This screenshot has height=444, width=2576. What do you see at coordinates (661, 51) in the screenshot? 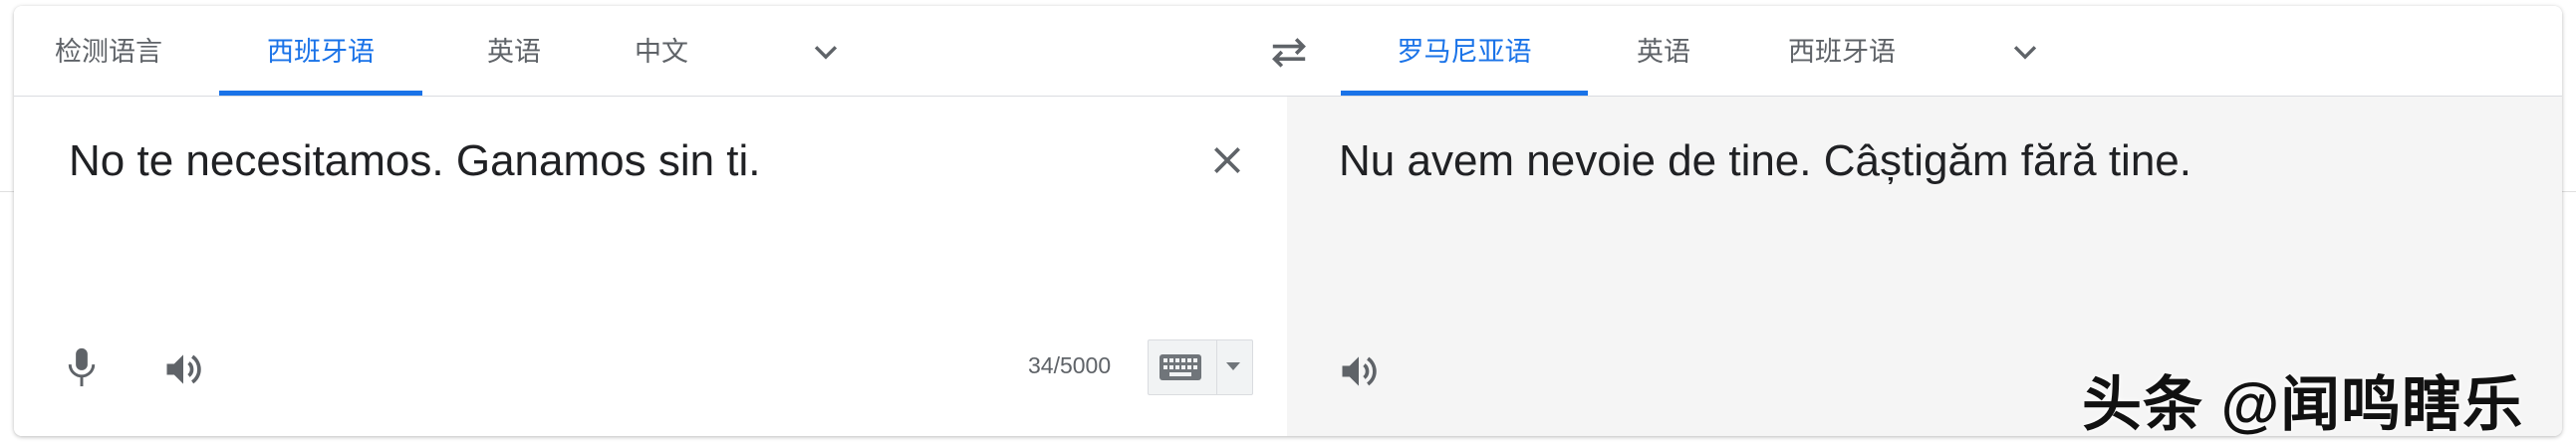
I see `tab-source-chinese: 中文` at bounding box center [661, 51].